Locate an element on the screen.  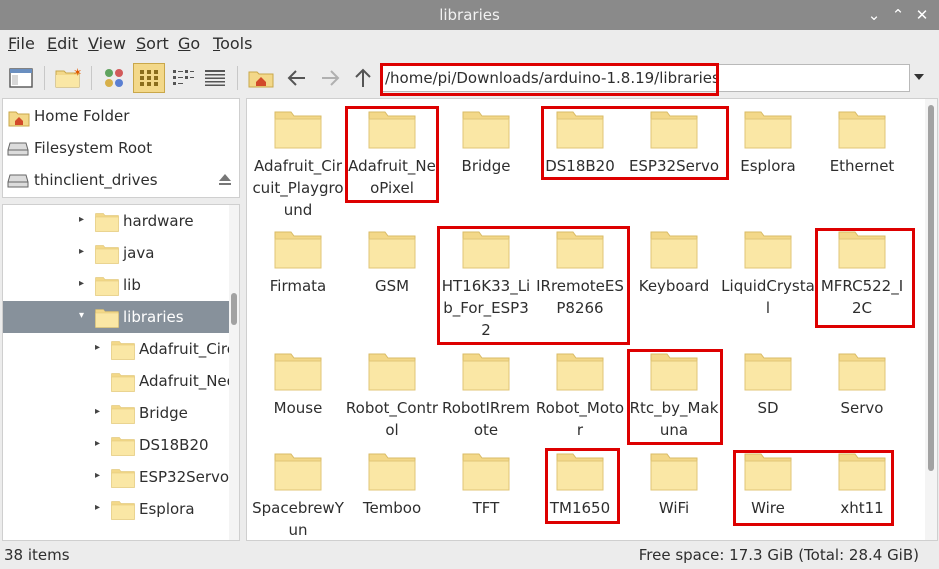
folder-item: xht11 is located at coordinates (862, 485).